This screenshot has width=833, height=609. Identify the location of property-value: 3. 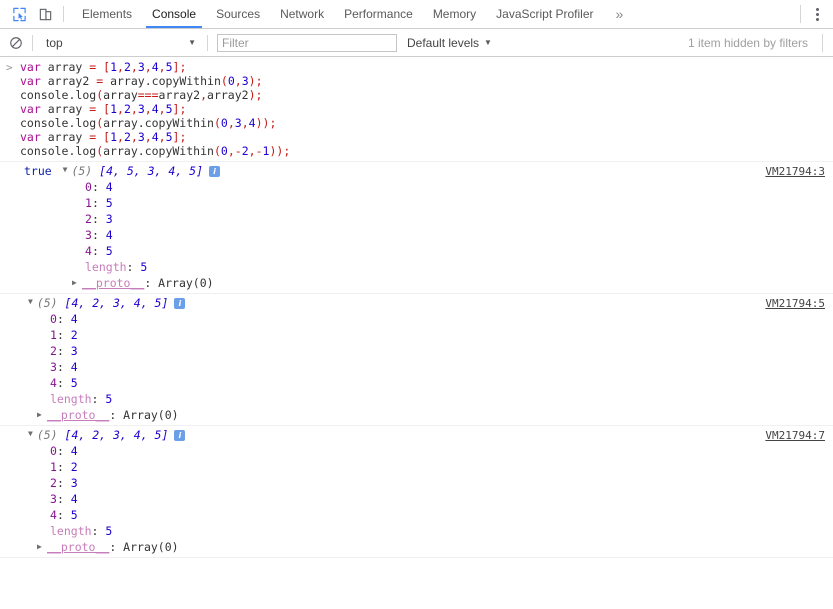
(109, 219).